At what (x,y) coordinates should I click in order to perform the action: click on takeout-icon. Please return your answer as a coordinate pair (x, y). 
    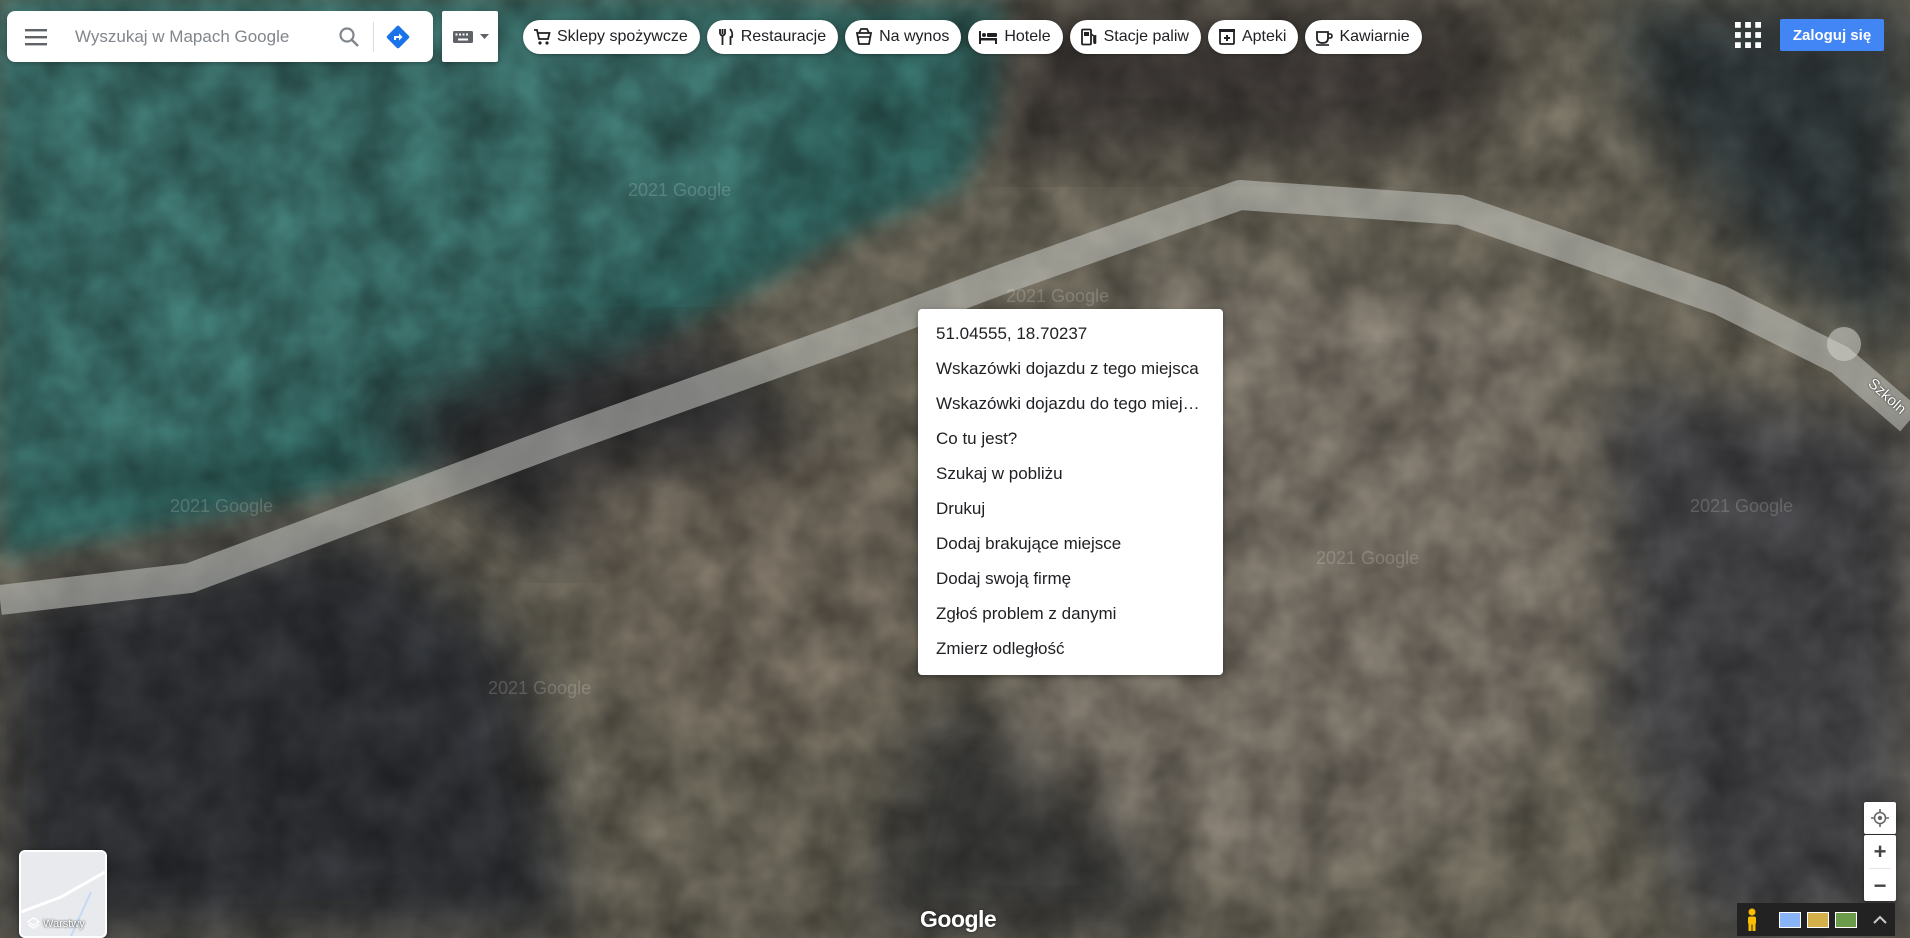
    Looking at the image, I should click on (864, 36).